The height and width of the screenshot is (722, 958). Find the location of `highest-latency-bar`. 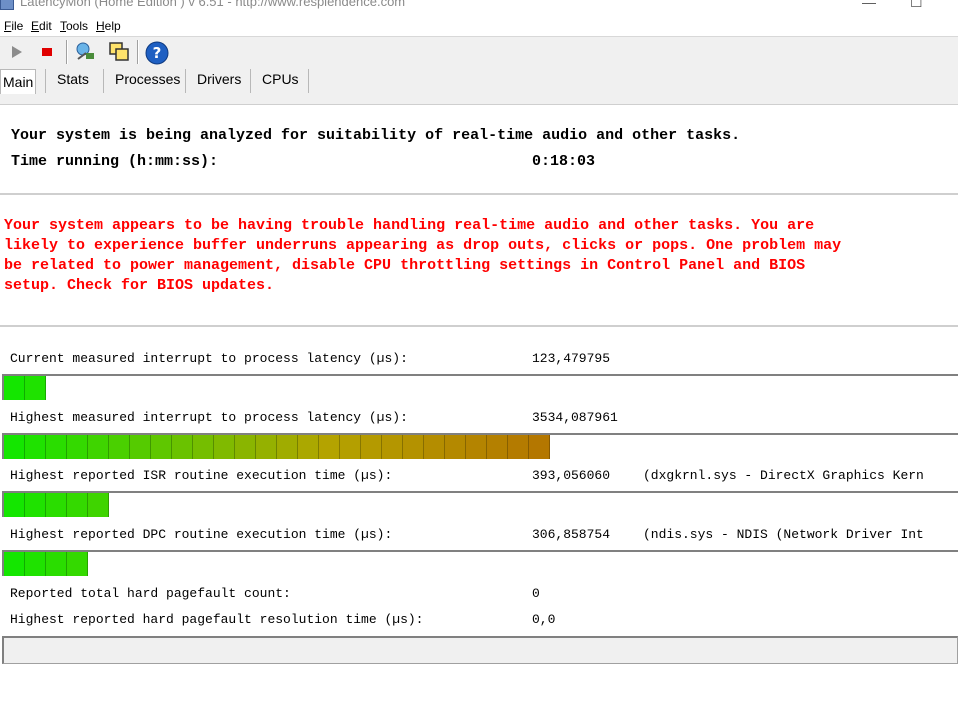

highest-latency-bar is located at coordinates (480, 446).